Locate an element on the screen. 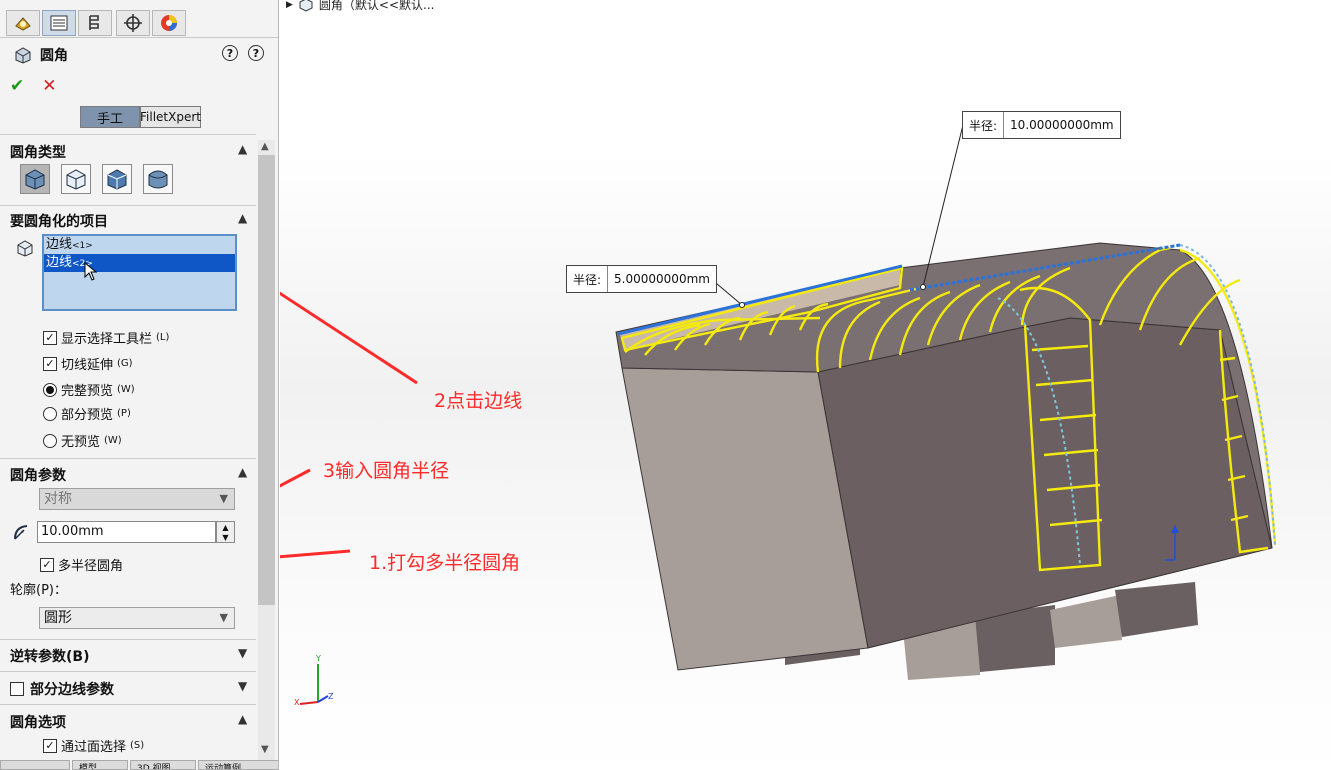 The width and height of the screenshot is (1331, 770). constant-size-fillet-button is located at coordinates (35, 179).